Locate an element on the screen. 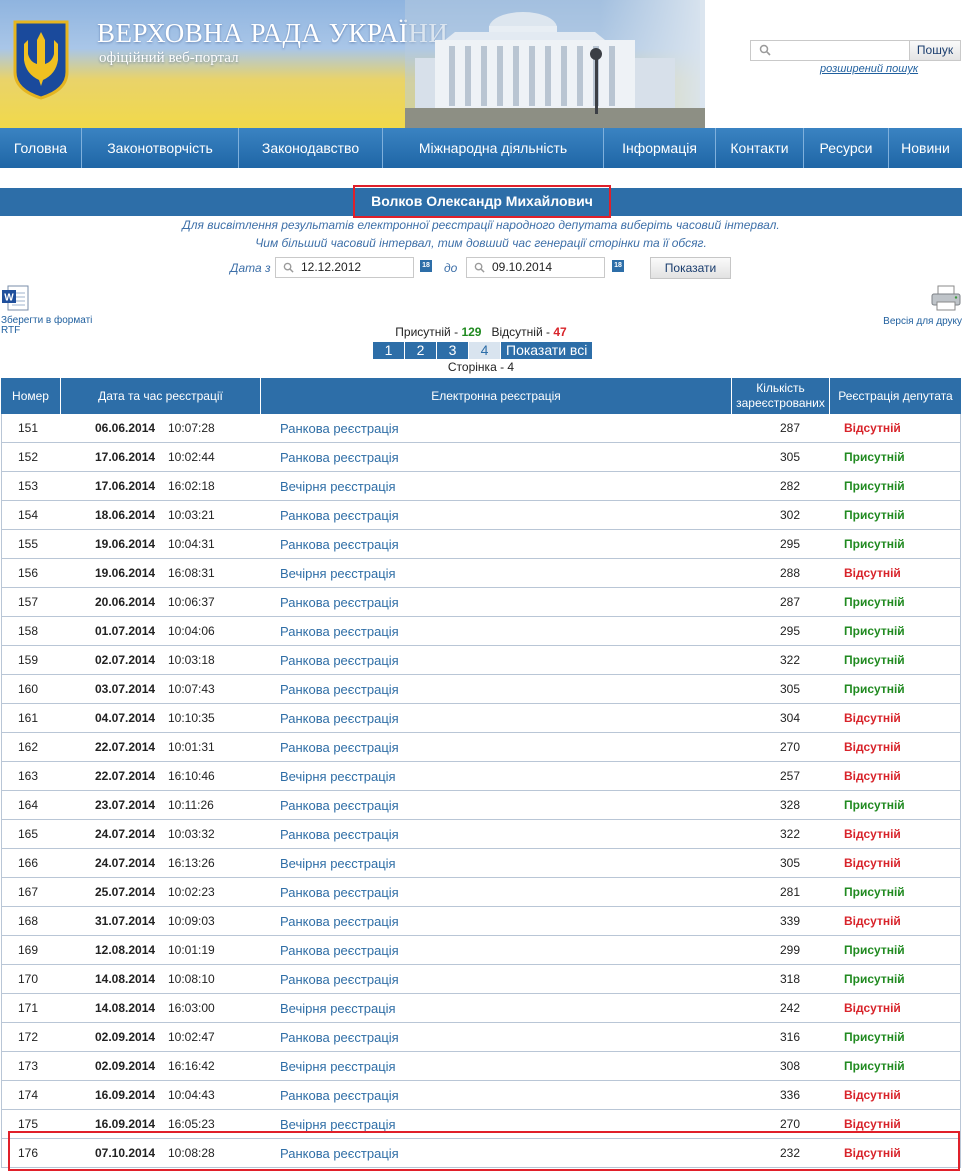 Image resolution: width=962 pixels, height=1171 pixels. row-datetime: 12.08.2014 10:01:19 is located at coordinates (162, 950).